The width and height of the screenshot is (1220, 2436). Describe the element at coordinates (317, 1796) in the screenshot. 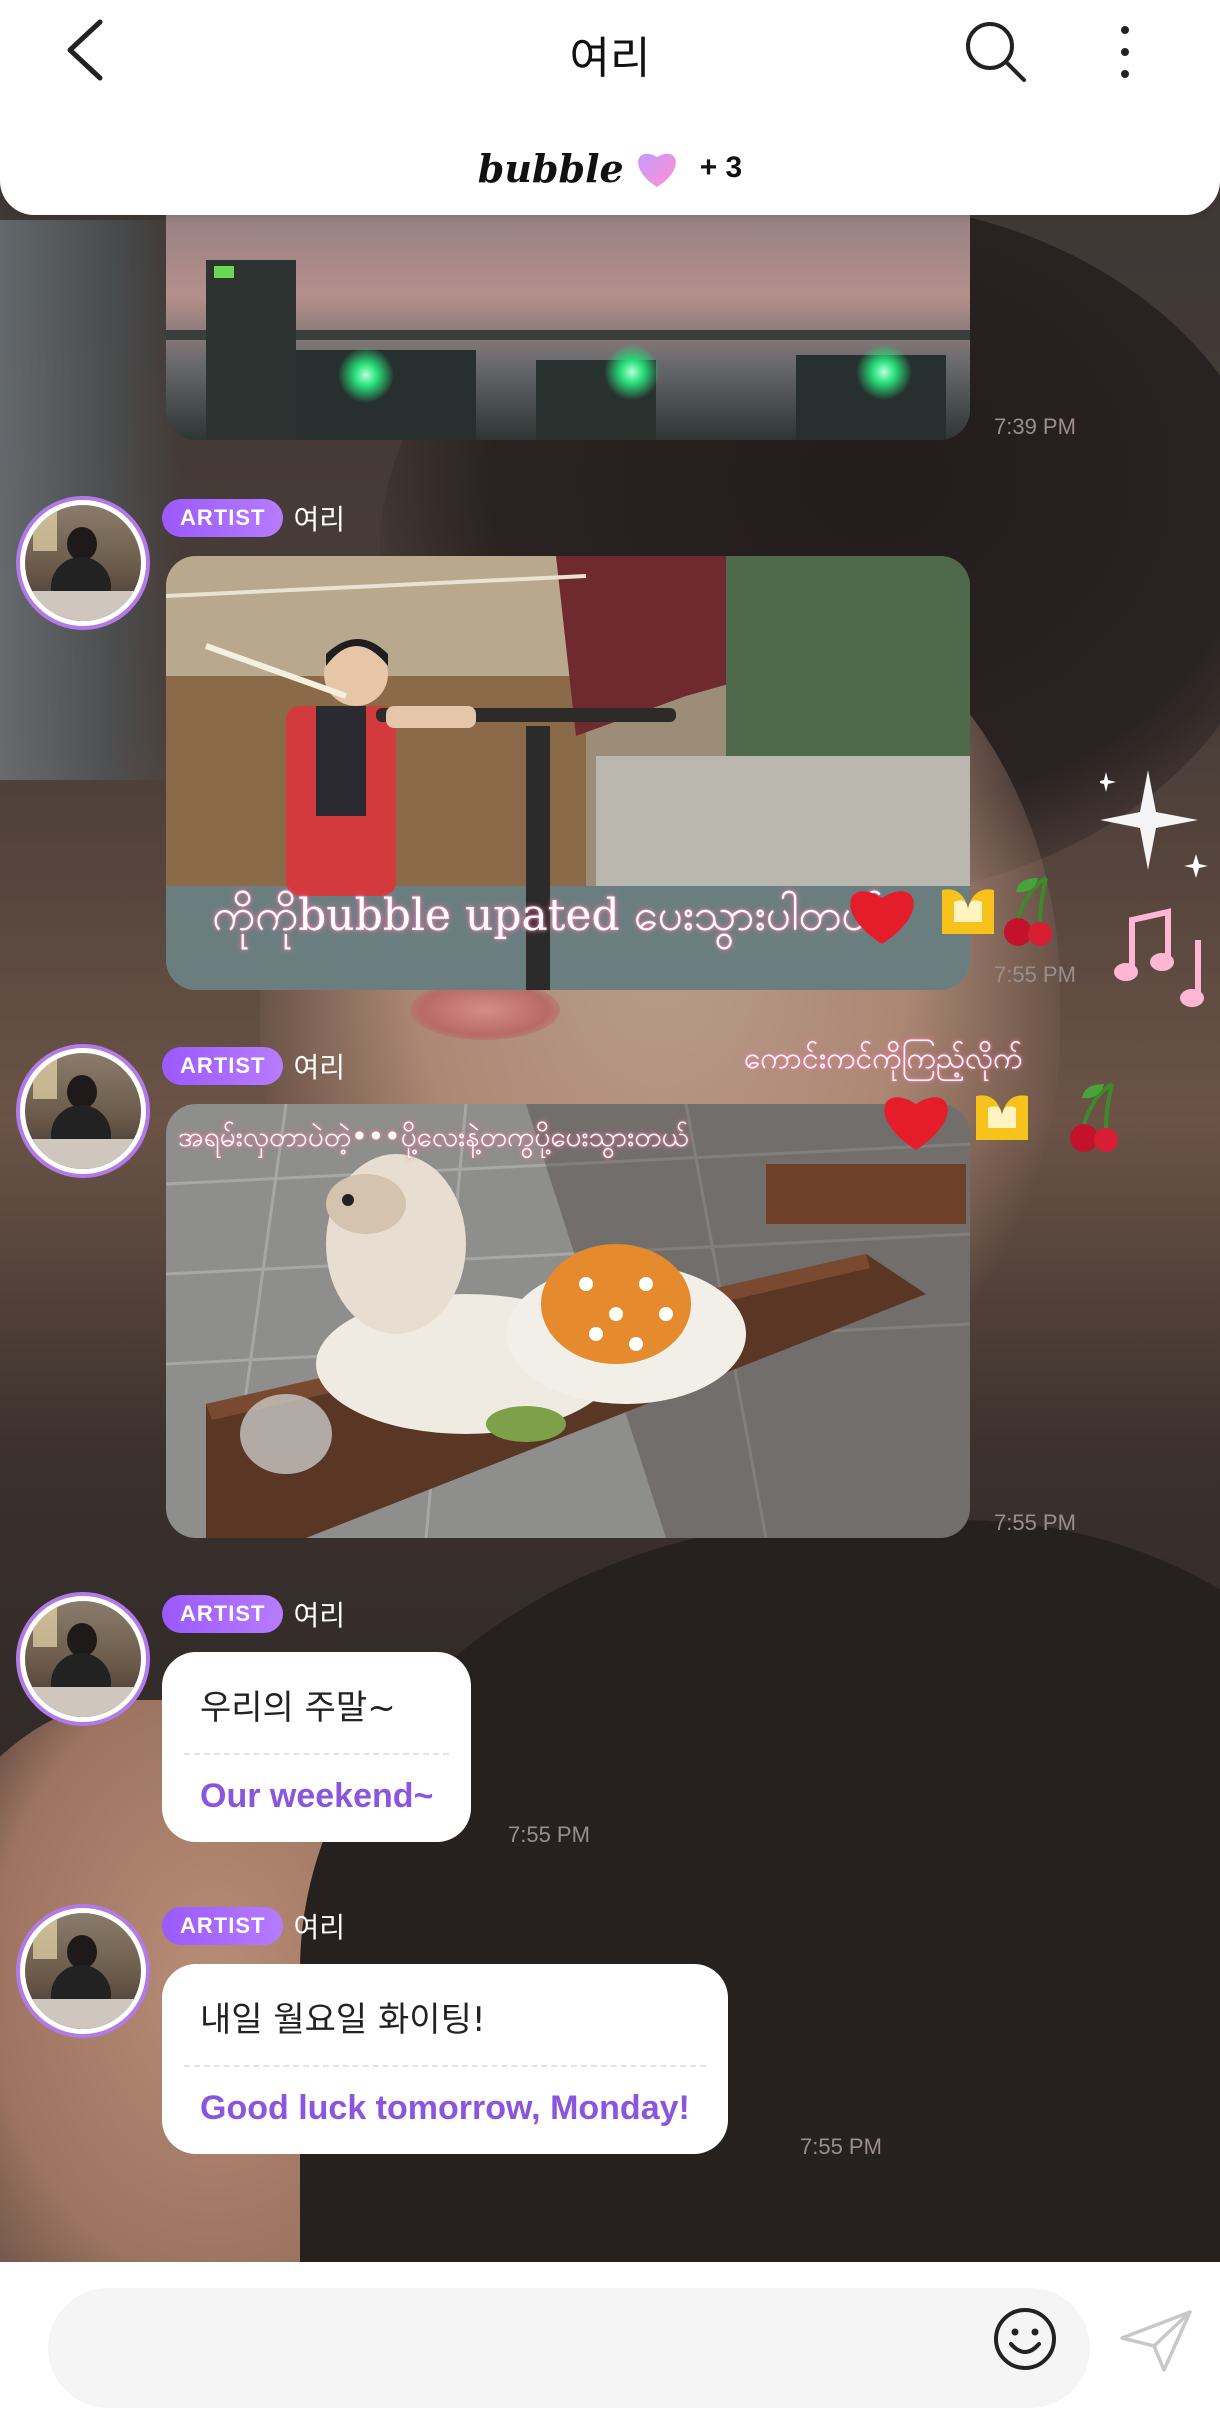

I see `message-translation: Our weekend~` at that location.